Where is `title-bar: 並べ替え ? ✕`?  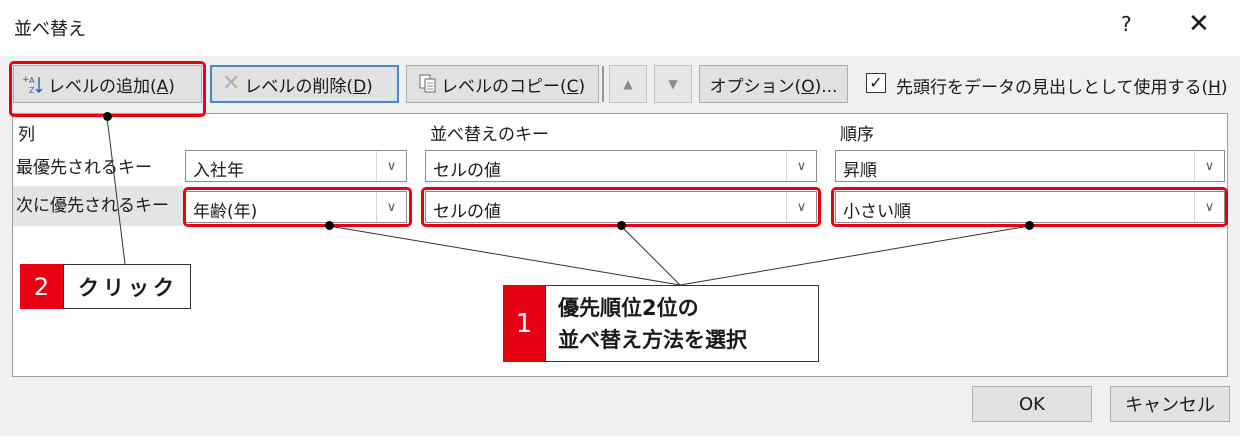
title-bar: 並べ替え ? ✕ is located at coordinates (620, 28).